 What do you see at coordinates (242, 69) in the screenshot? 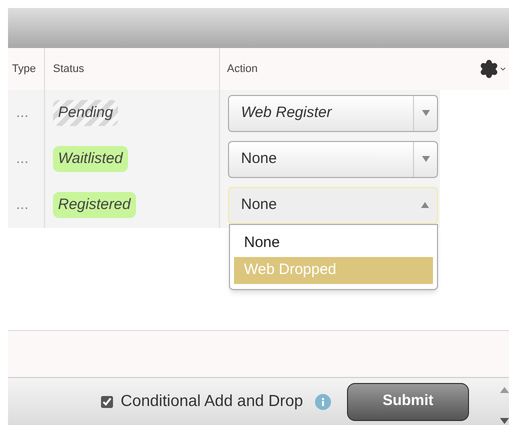
I see `column-header: Action` at bounding box center [242, 69].